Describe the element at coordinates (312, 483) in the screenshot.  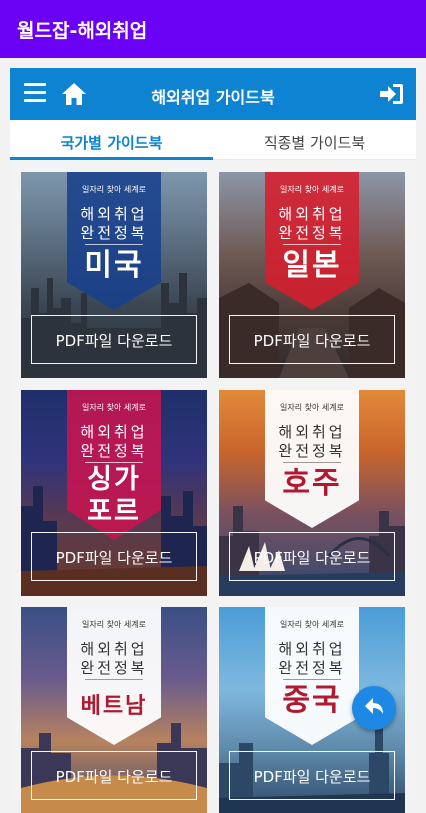
I see `country-name: 호주` at that location.